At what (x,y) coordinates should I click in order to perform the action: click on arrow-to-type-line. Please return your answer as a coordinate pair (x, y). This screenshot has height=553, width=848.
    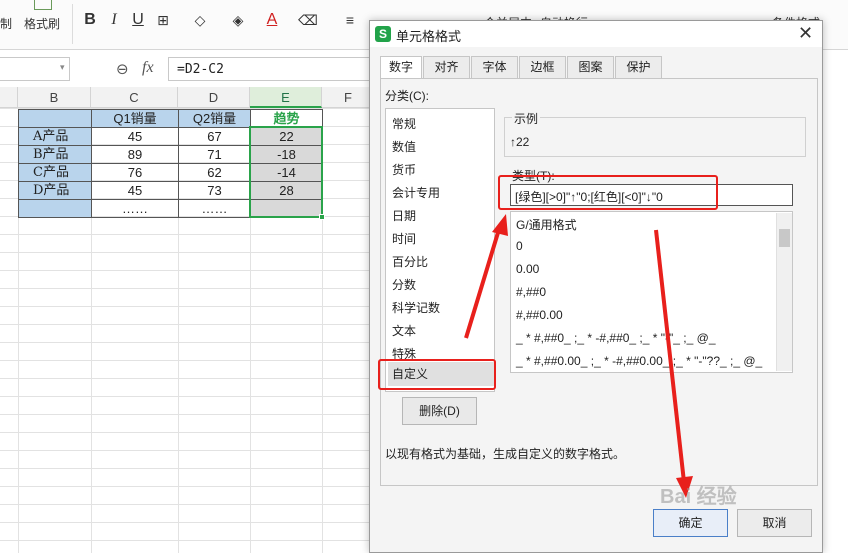
    Looking at the image, I should click on (483, 282).